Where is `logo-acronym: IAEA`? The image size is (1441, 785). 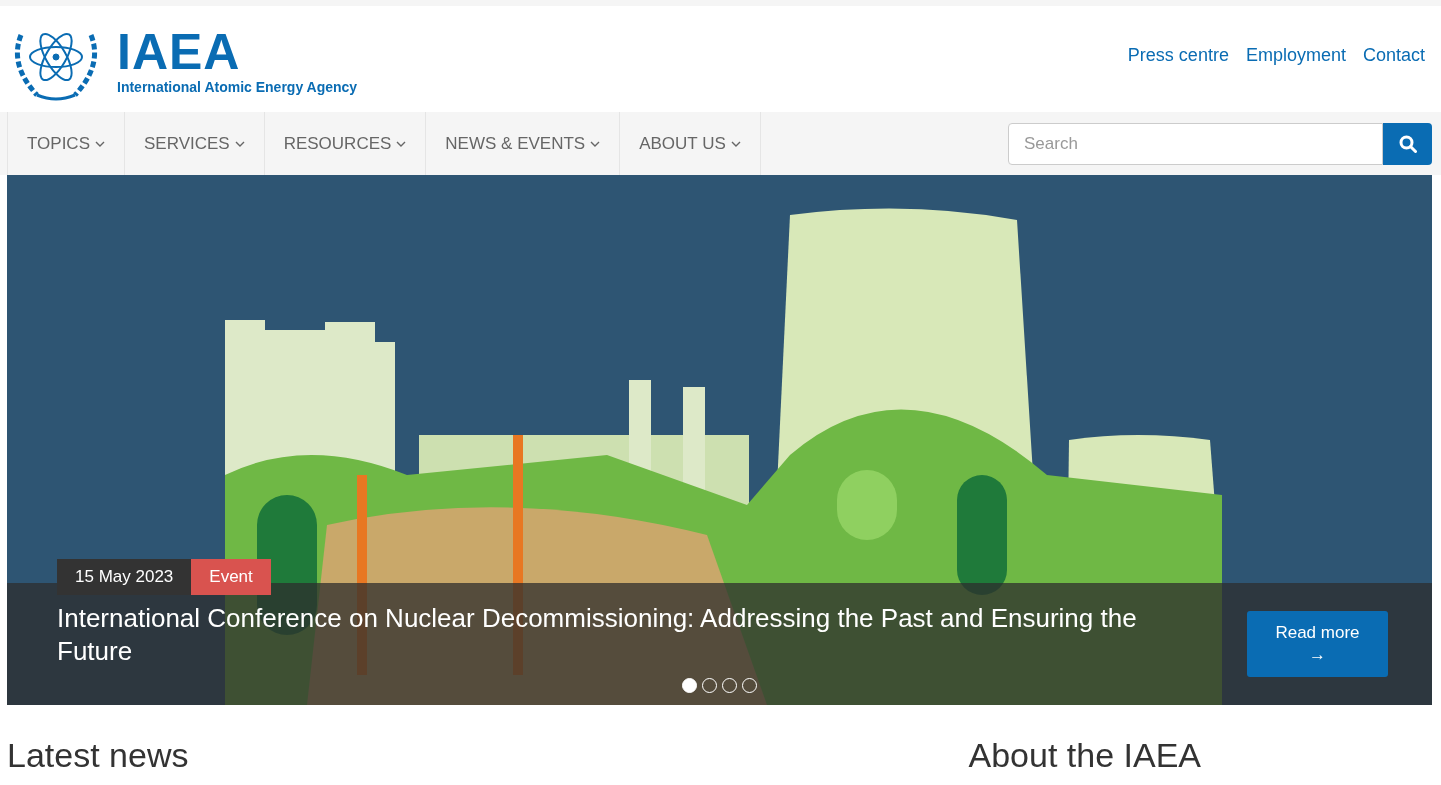 logo-acronym: IAEA is located at coordinates (237, 52).